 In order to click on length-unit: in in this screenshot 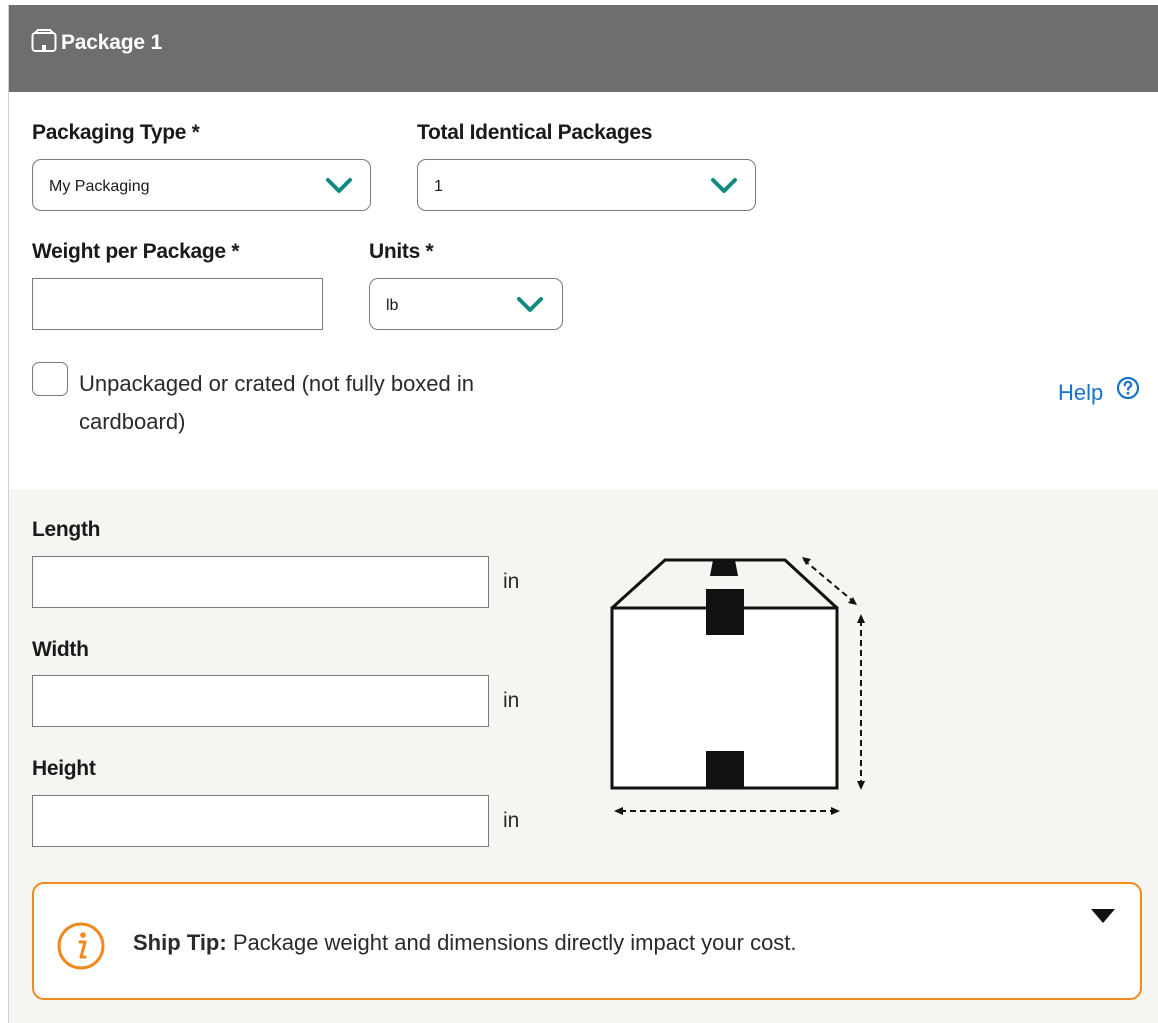, I will do `click(511, 581)`.